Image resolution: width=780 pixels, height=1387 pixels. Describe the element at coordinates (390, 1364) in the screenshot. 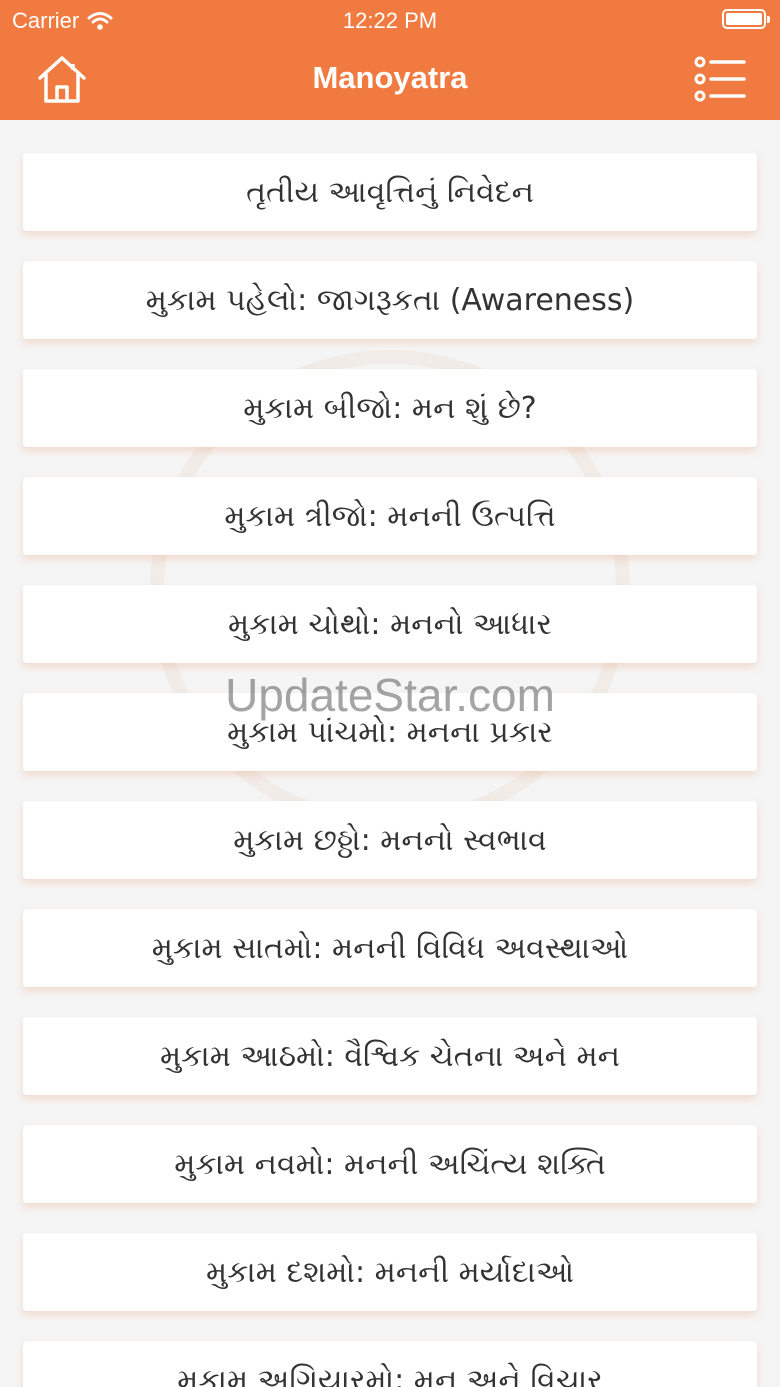

I see `chapter-item: મુકામ અગિયારમો: મન અને વિચાર` at that location.